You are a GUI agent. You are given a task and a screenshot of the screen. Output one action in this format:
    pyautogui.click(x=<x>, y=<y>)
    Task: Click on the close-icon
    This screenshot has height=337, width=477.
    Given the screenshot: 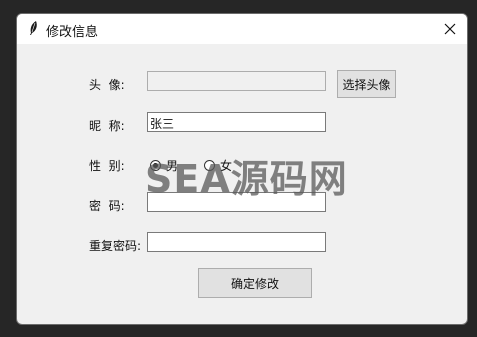 What is the action you would take?
    pyautogui.click(x=450, y=29)
    